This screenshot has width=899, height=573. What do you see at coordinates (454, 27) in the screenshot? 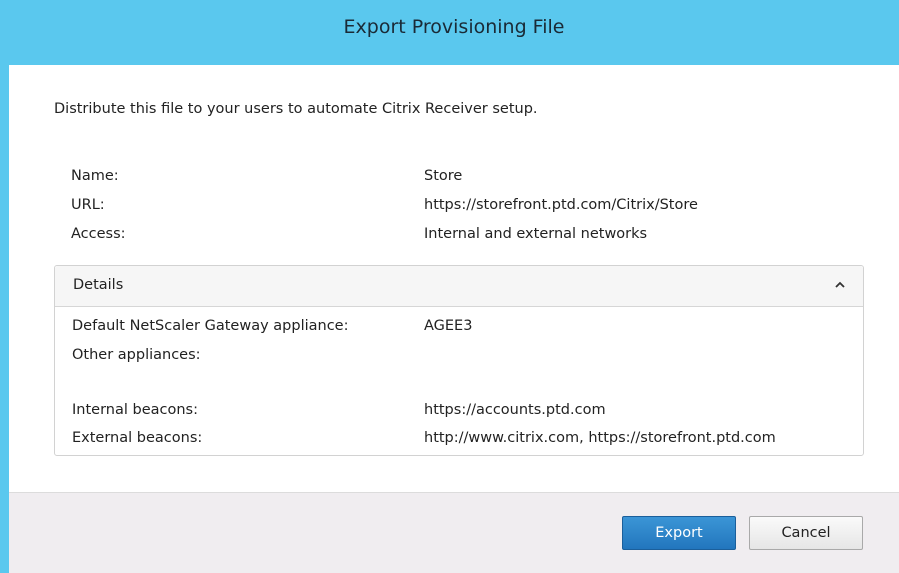
I see `dialog-title: Export Provisioning File` at bounding box center [454, 27].